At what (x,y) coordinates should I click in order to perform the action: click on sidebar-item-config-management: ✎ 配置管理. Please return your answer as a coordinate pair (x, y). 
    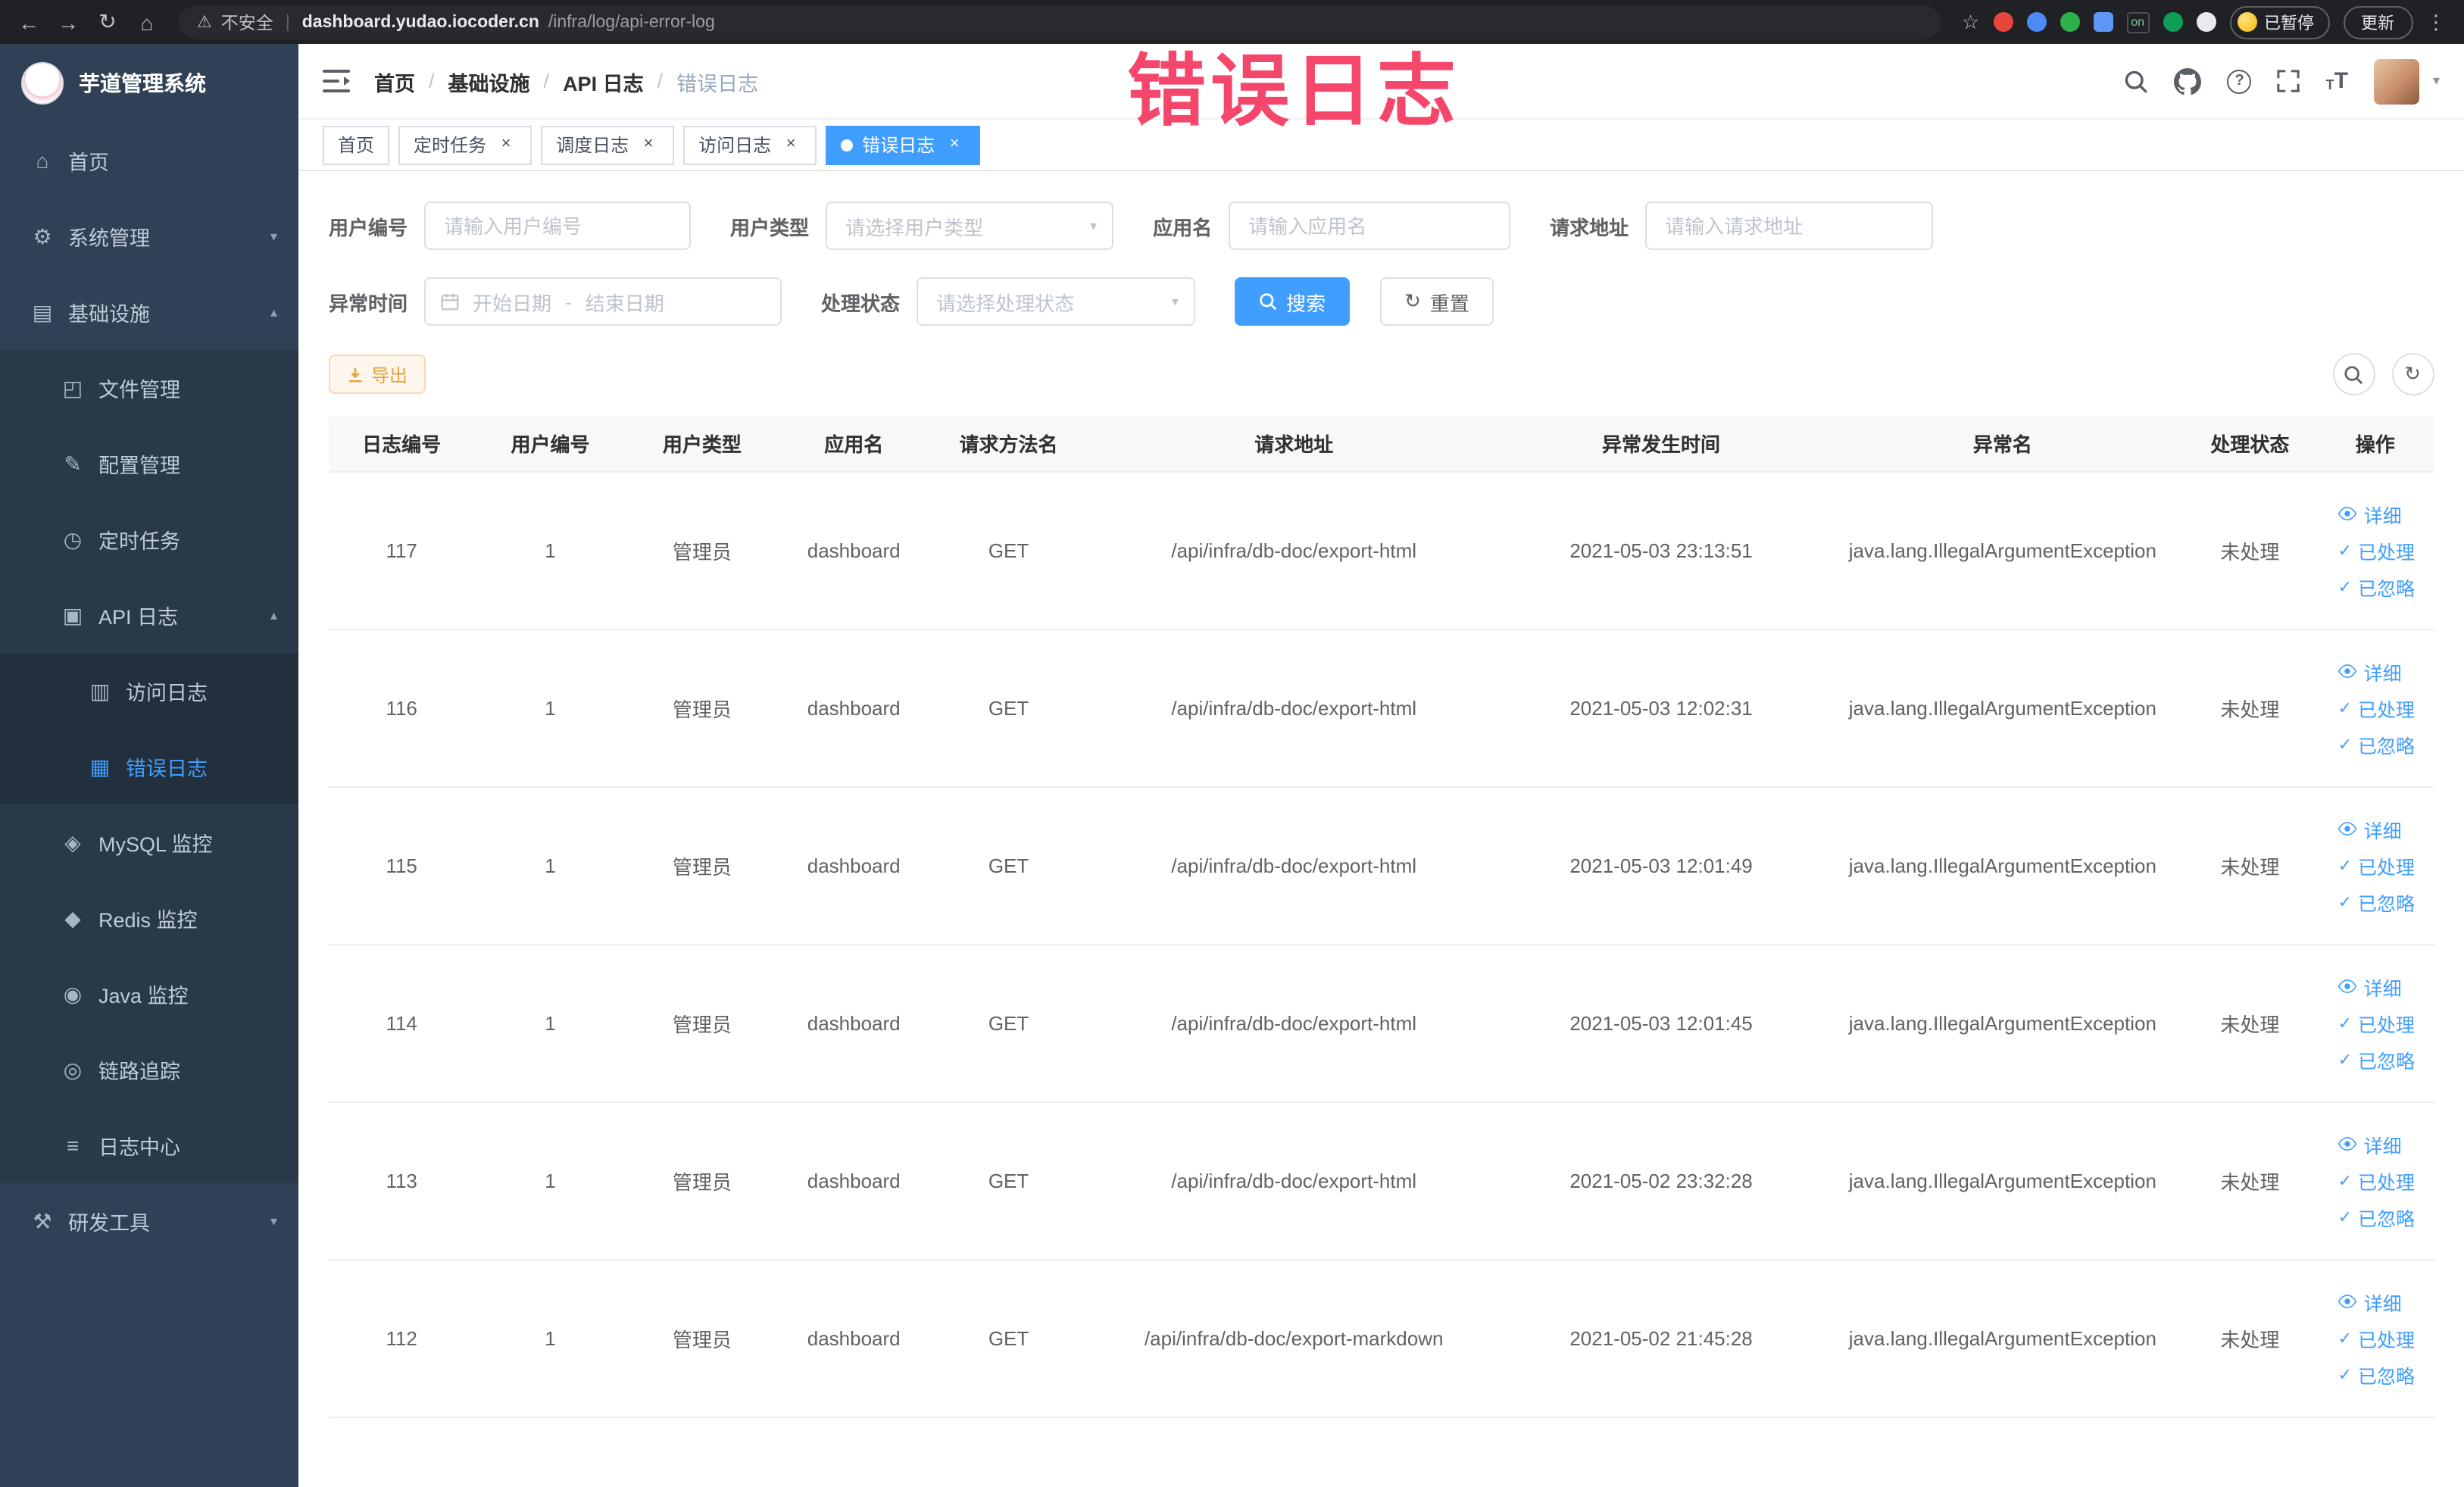
    Looking at the image, I should click on (149, 463).